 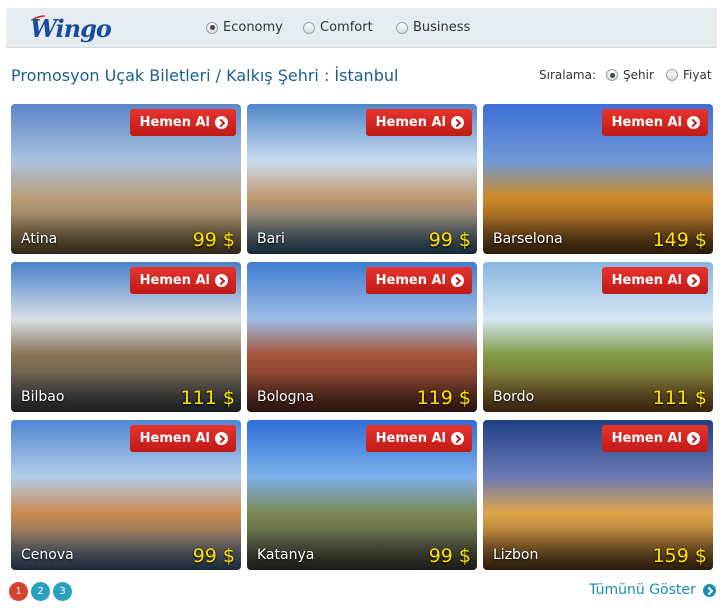 I want to click on show-all-link: Tümünü Göster, so click(x=652, y=590).